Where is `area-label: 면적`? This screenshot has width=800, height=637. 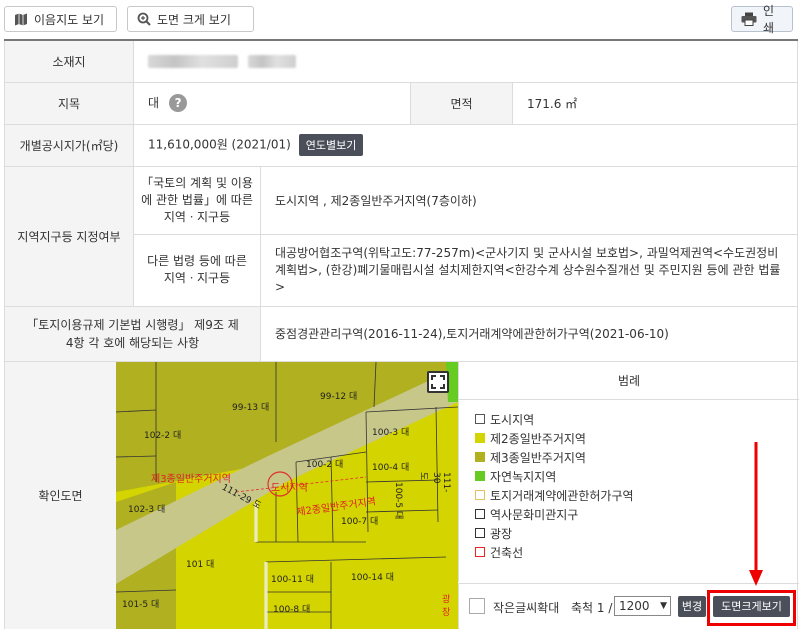 area-label: 면적 is located at coordinates (461, 103).